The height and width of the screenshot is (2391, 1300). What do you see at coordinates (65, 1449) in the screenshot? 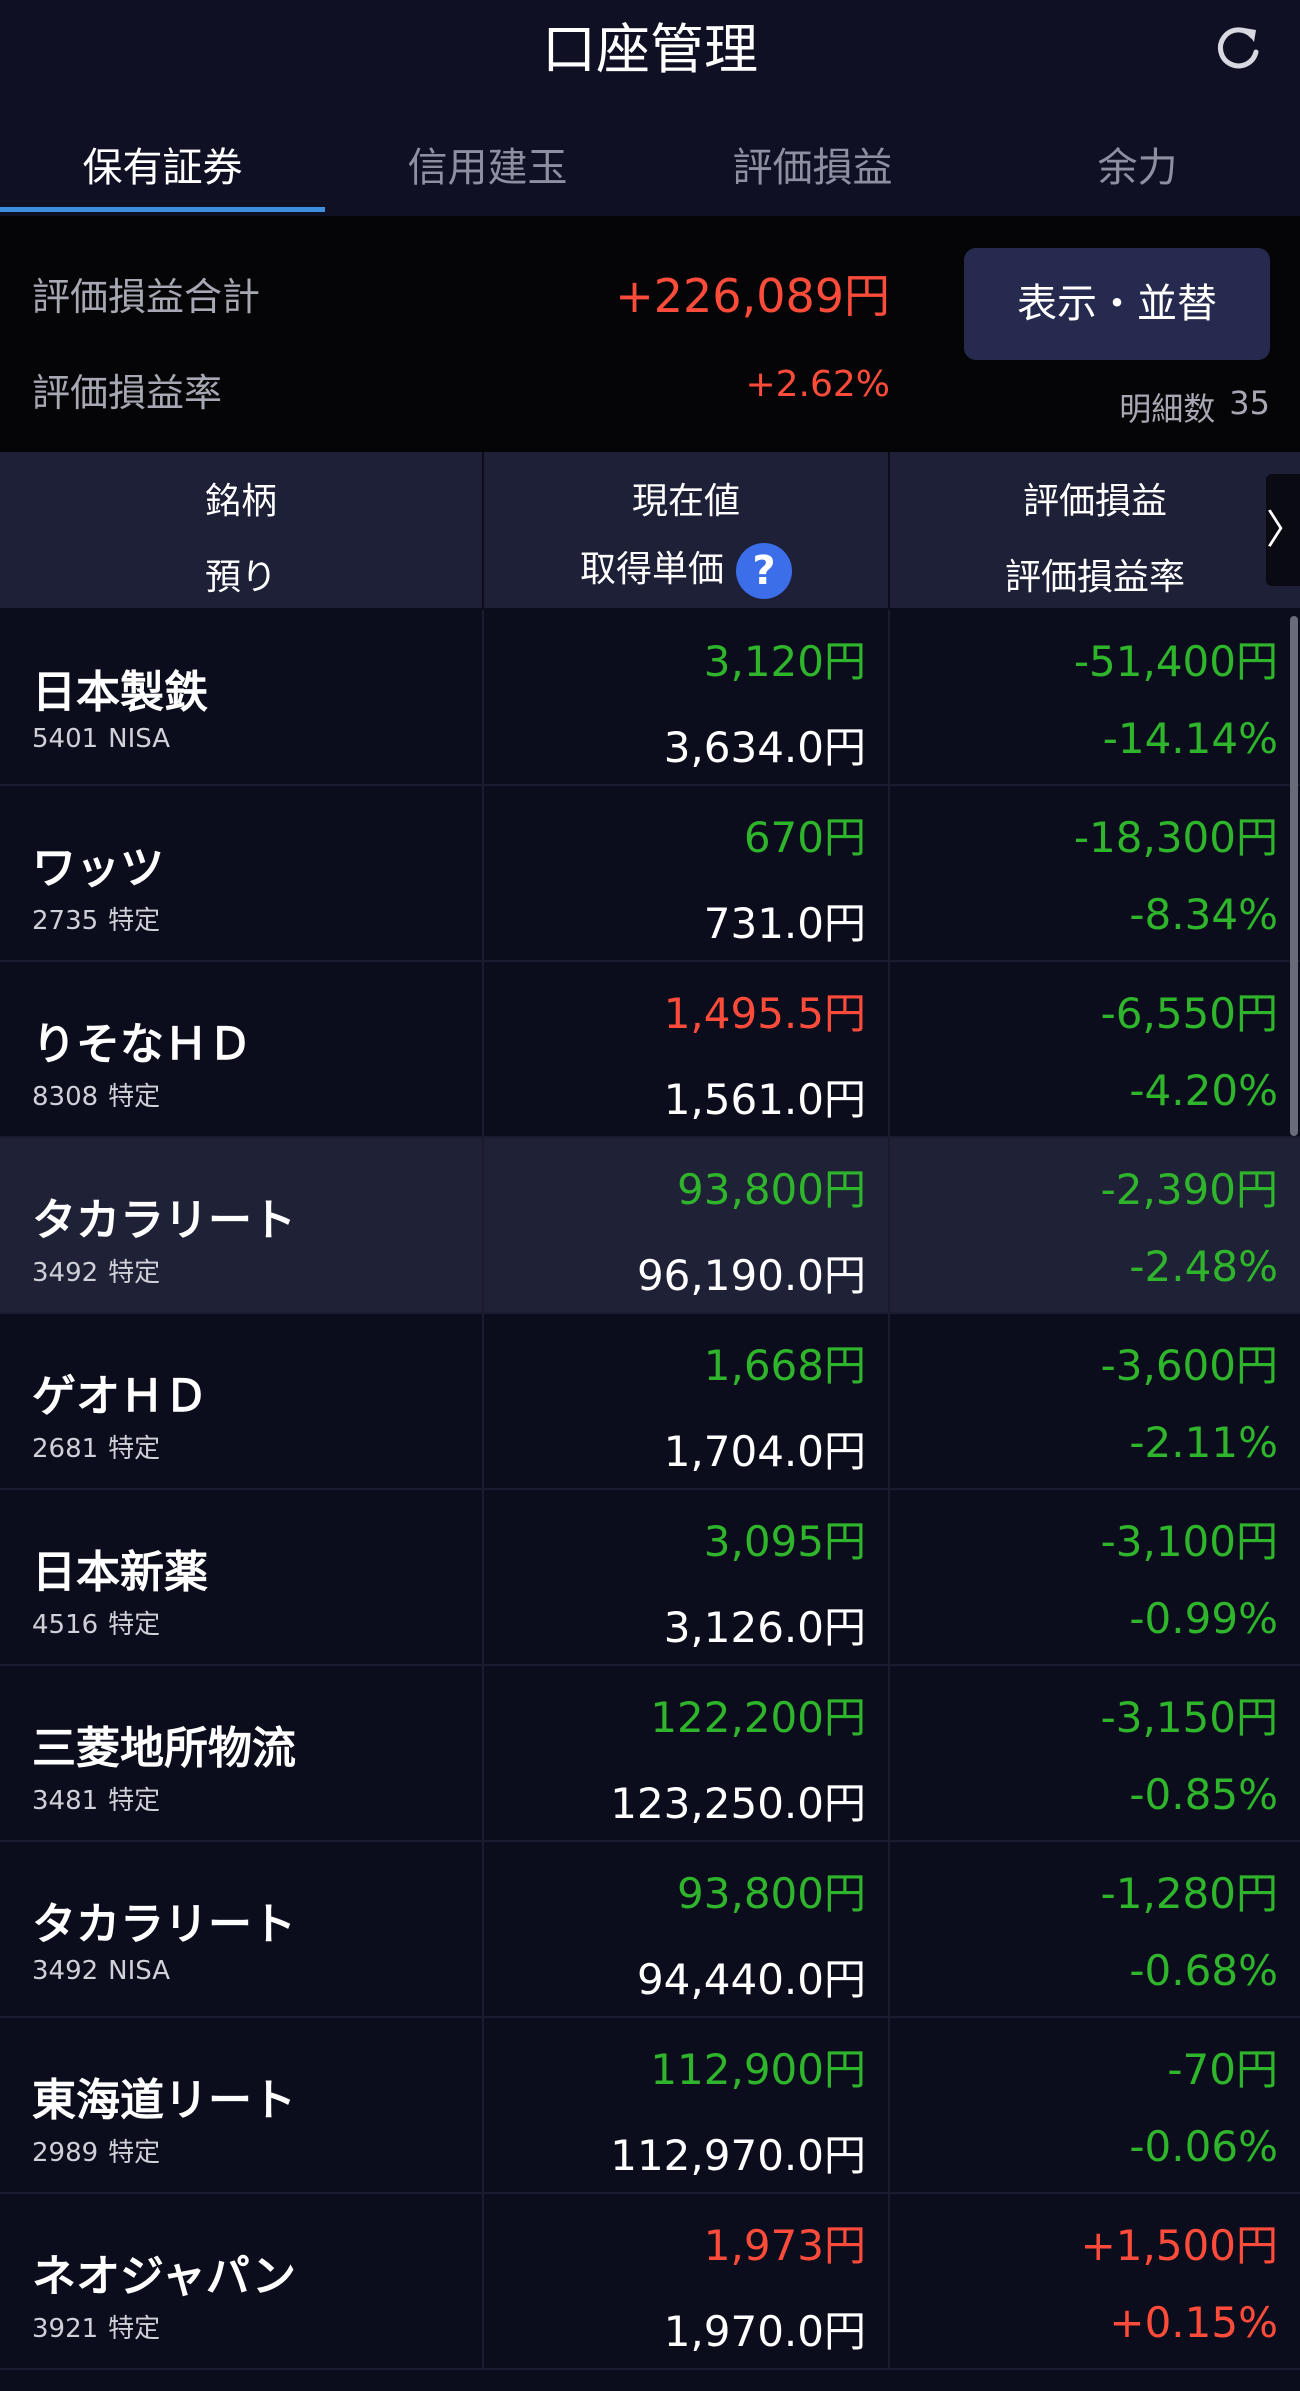
I see `stock-code: 2681` at bounding box center [65, 1449].